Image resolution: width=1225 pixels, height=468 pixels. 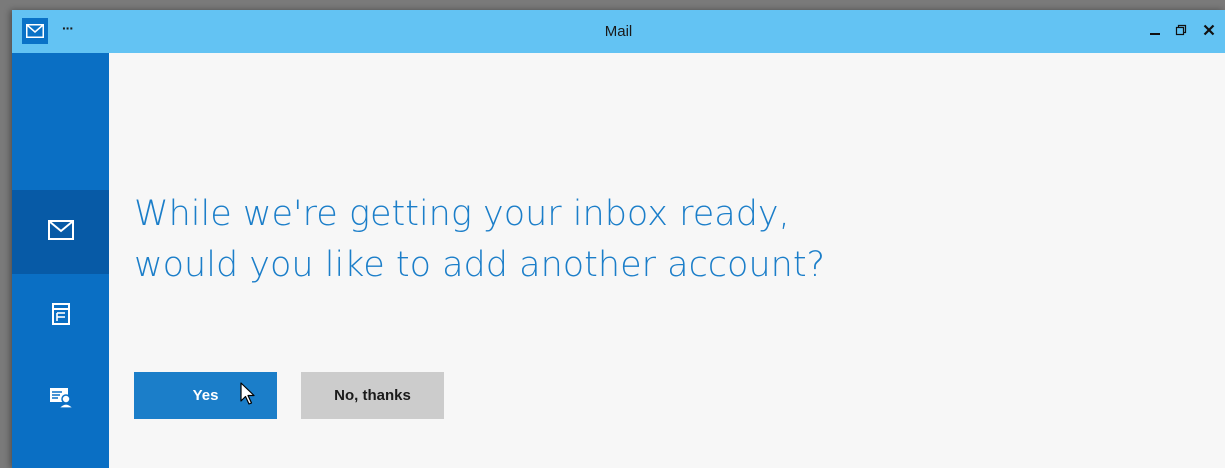 I want to click on sidebar-item-calendar, so click(x=60, y=316).